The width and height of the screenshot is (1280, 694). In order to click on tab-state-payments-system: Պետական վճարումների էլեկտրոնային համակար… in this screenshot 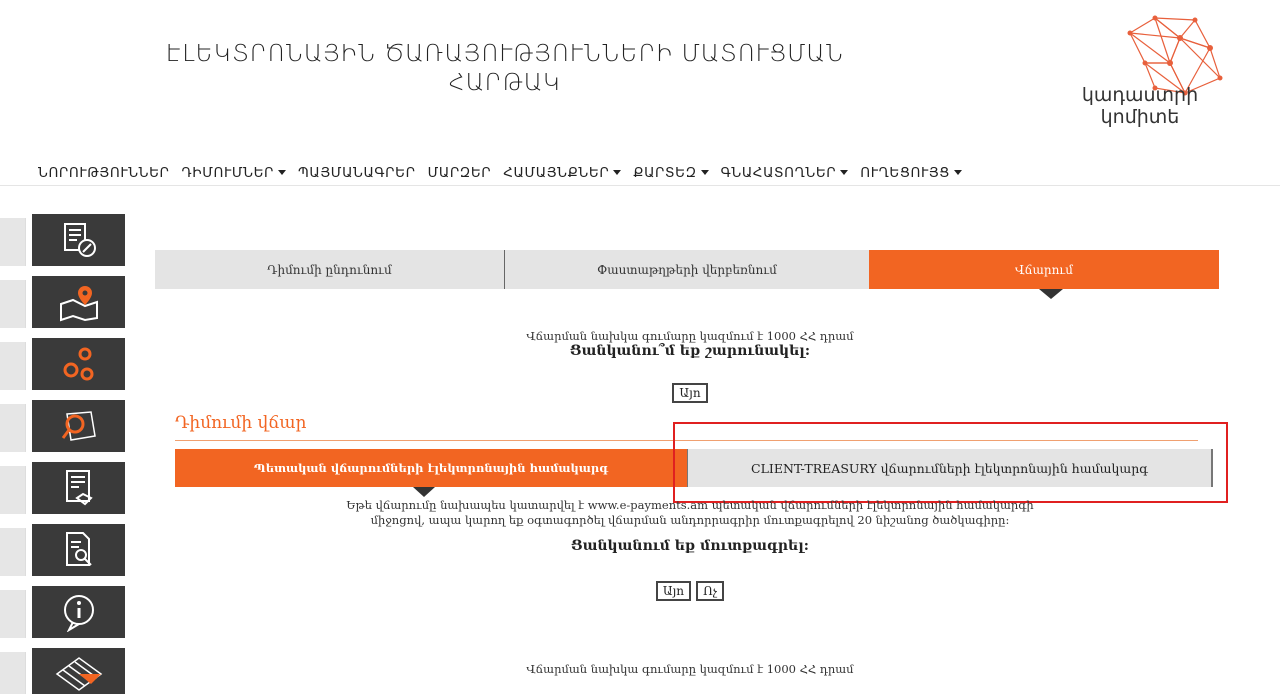, I will do `click(431, 468)`.